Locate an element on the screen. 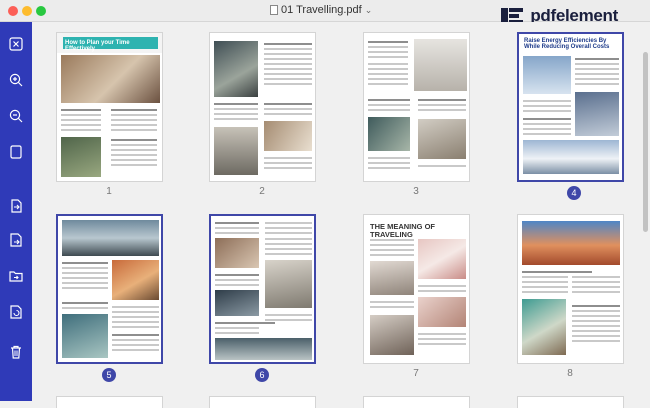 The width and height of the screenshot is (650, 408). page-tools-sidebar is located at coordinates (16, 211).